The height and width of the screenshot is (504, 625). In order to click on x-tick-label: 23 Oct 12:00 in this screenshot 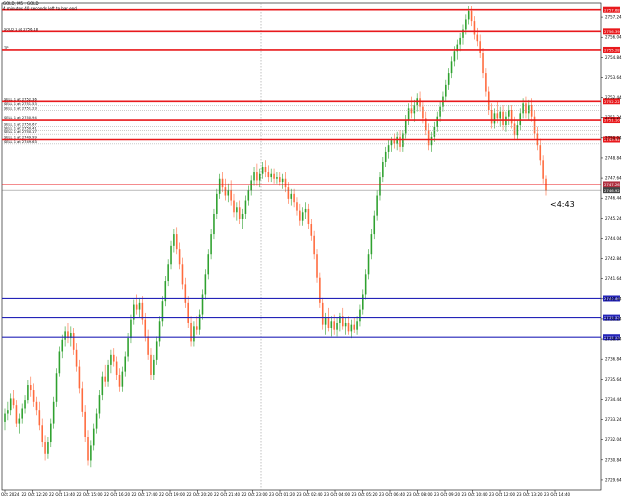, I will do `click(502, 494)`.